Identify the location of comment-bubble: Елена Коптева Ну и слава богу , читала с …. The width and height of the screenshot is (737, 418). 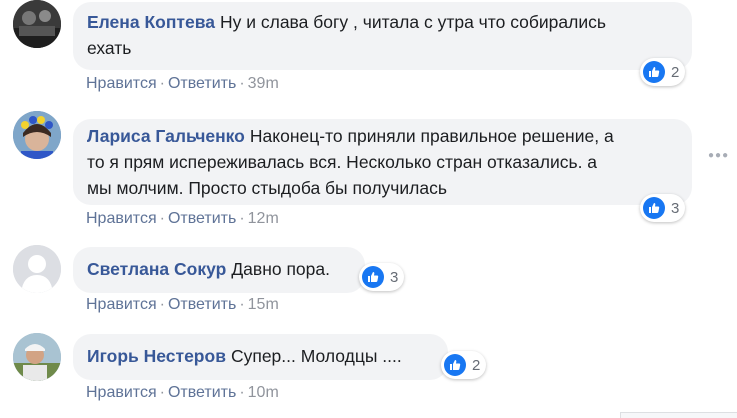
(382, 36).